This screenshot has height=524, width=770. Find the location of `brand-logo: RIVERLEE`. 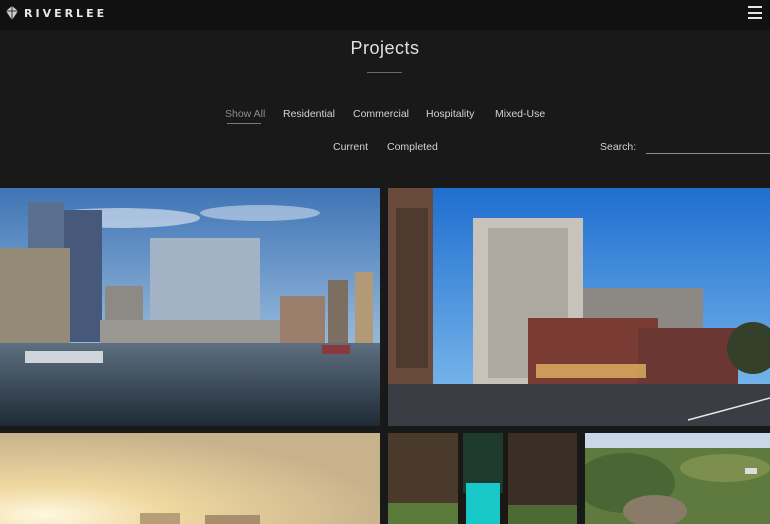

brand-logo: RIVERLEE is located at coordinates (56, 13).